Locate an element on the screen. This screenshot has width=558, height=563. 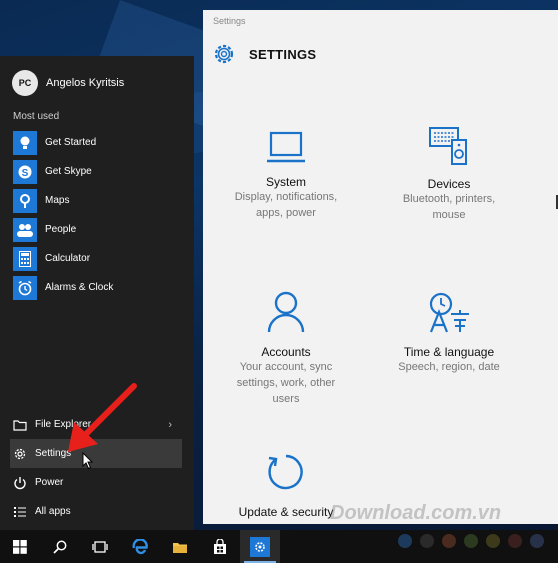
app-label: Get Skype is located at coordinates (68, 171).